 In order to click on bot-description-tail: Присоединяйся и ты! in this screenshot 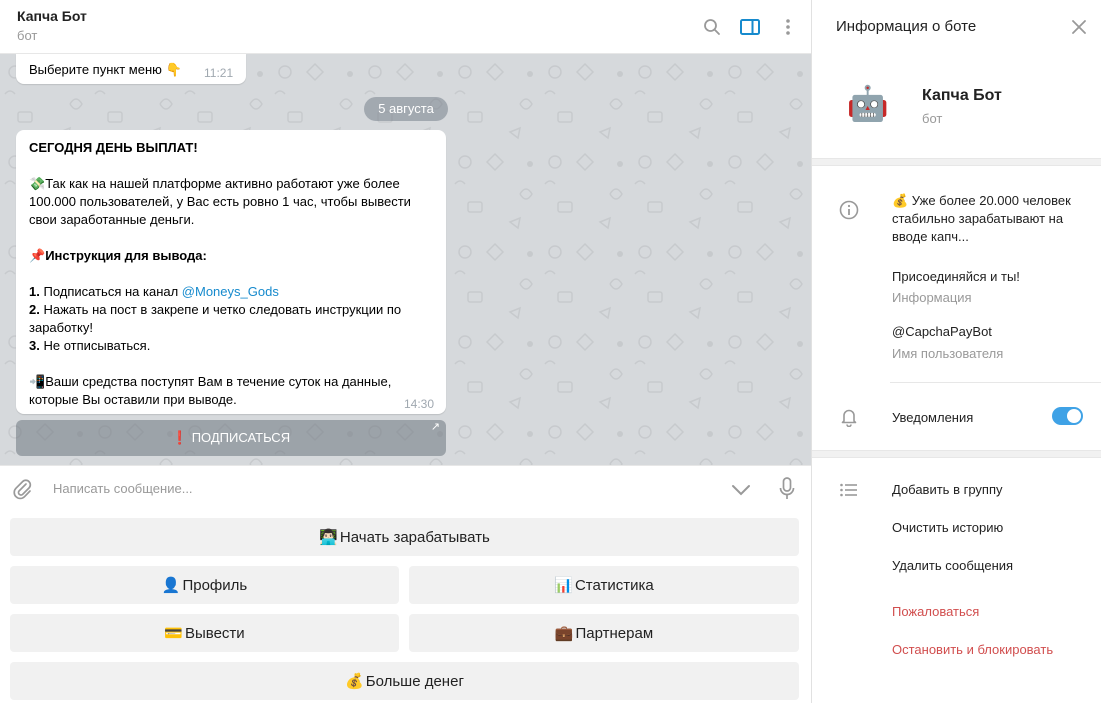, I will do `click(956, 277)`.